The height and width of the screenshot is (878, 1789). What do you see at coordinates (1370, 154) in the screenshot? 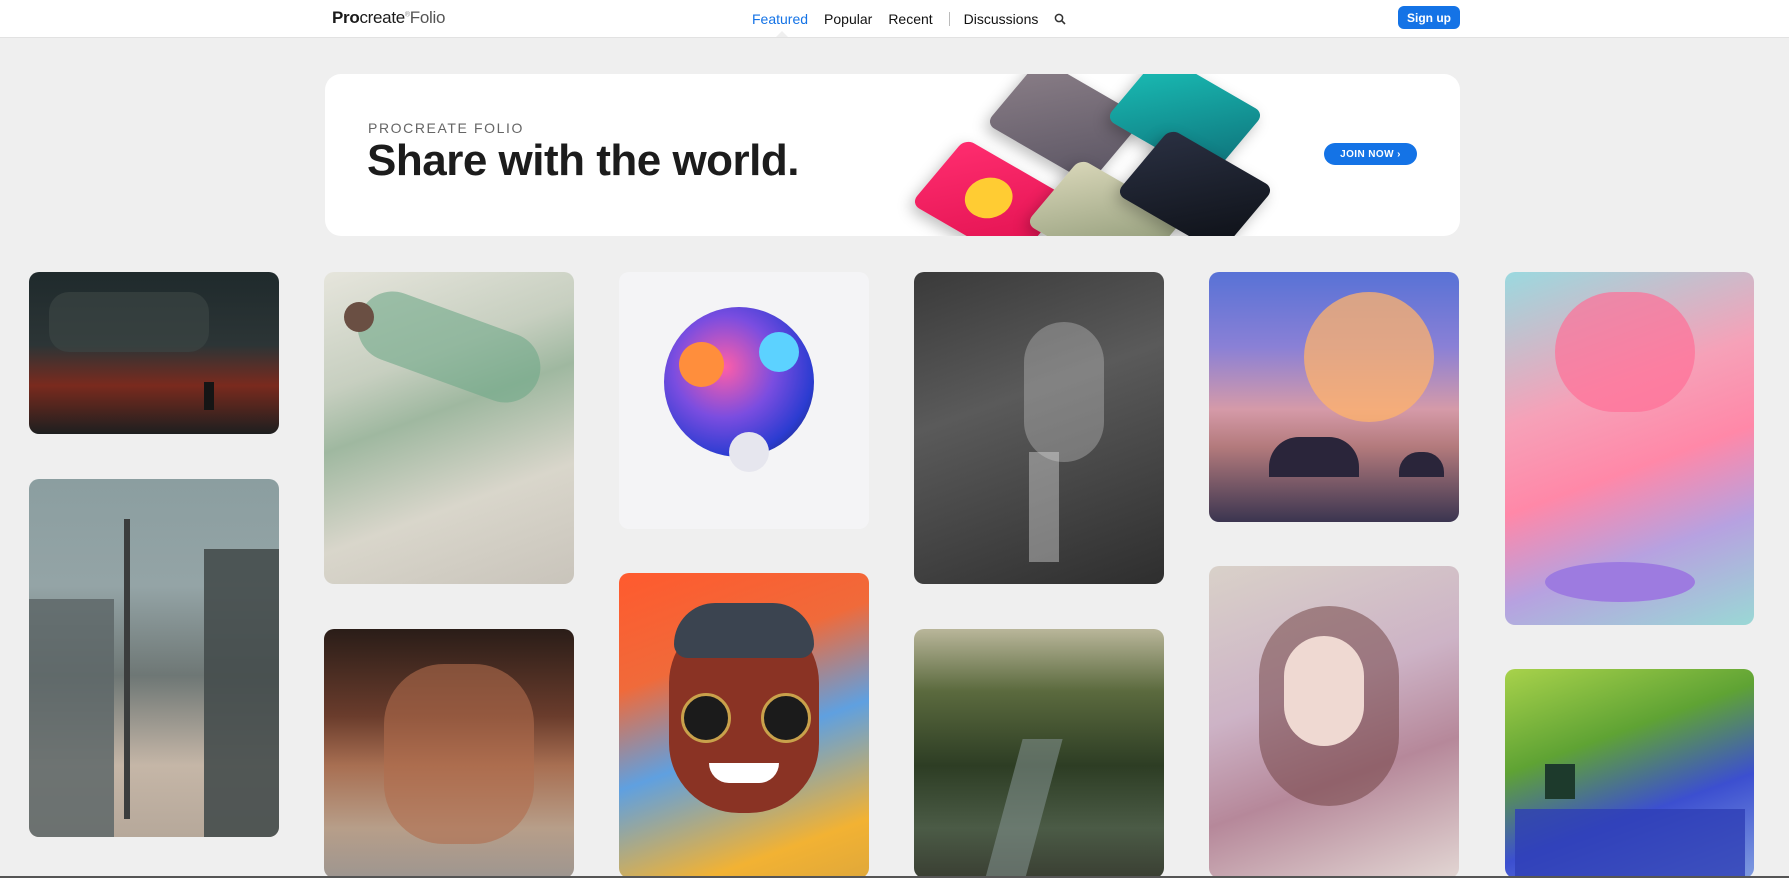
I see `join-now-button: JOIN NOW ›` at bounding box center [1370, 154].